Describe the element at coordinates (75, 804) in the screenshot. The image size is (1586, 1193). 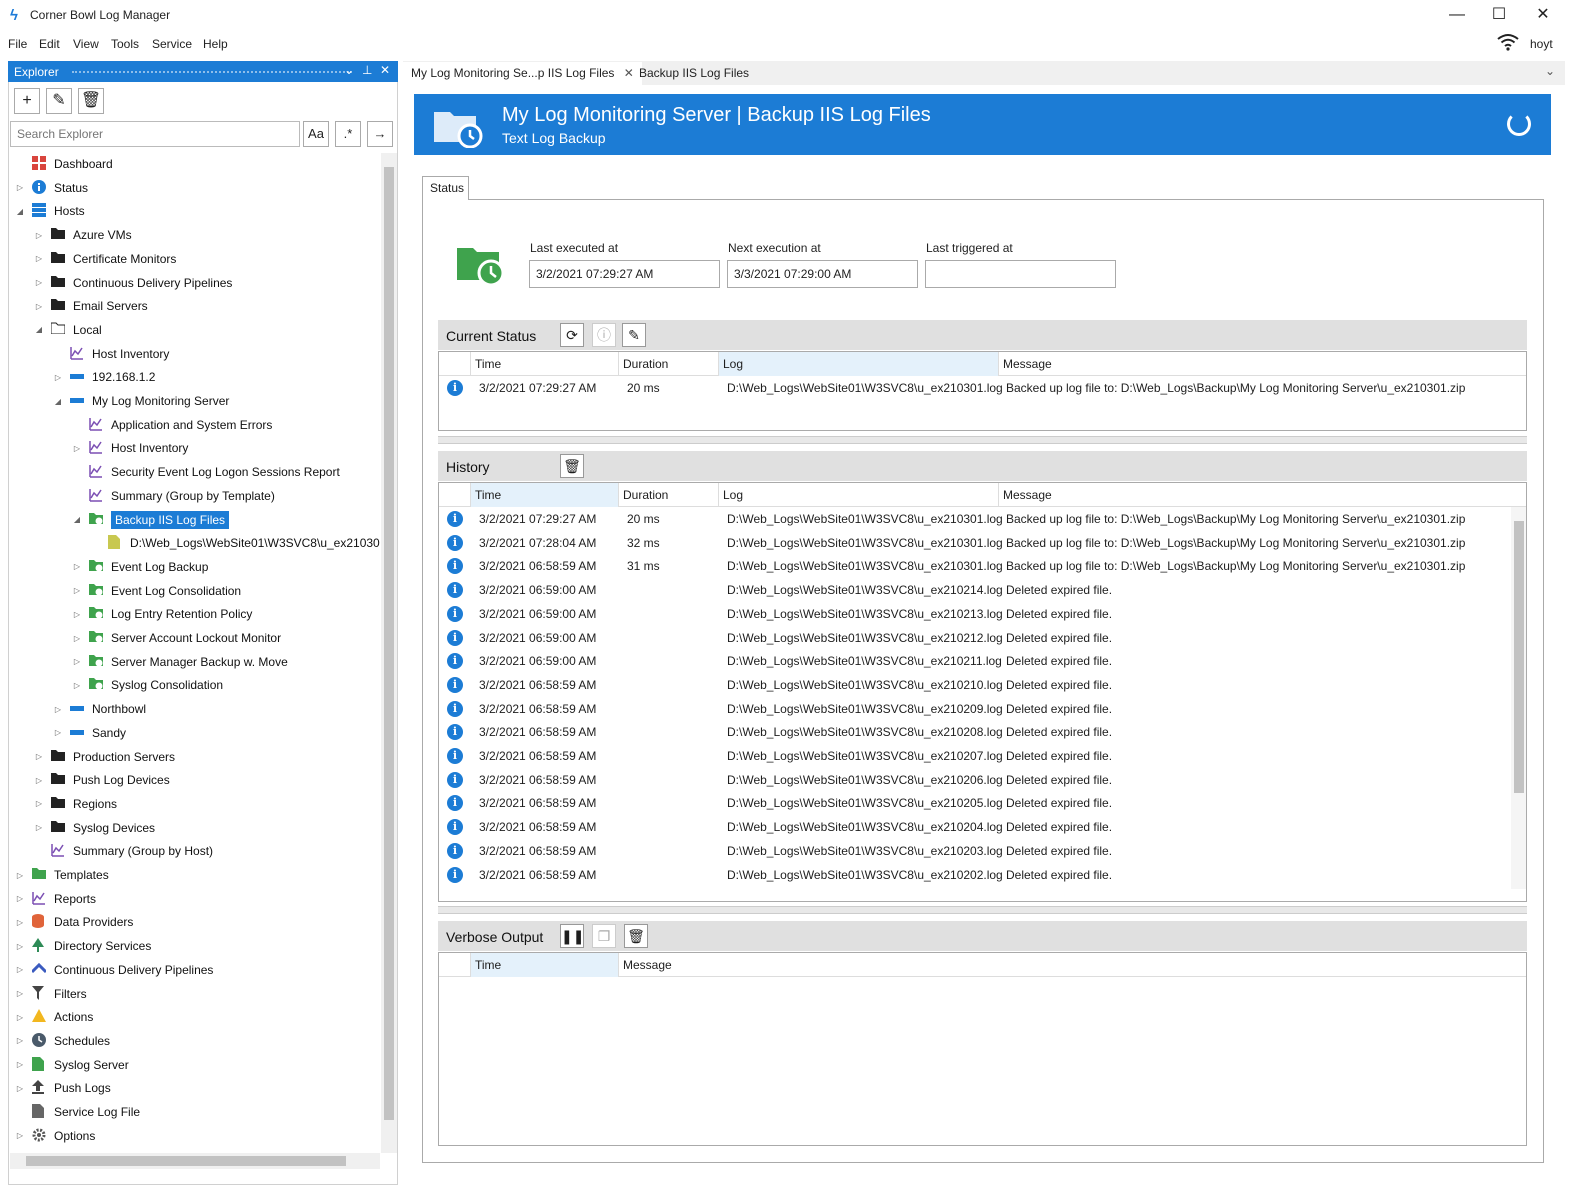
I see `tree-item: ▷ Regions` at that location.